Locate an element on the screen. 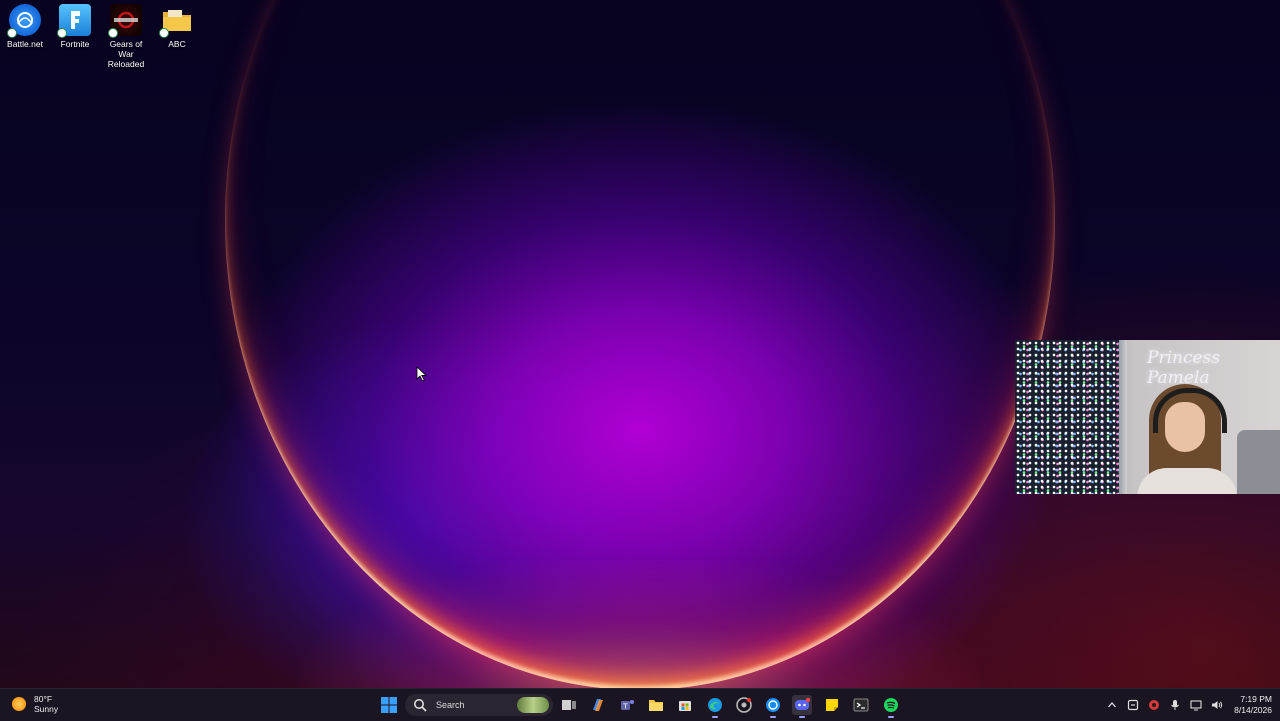 The width and height of the screenshot is (1280, 721). search-highlight-image is located at coordinates (533, 705).